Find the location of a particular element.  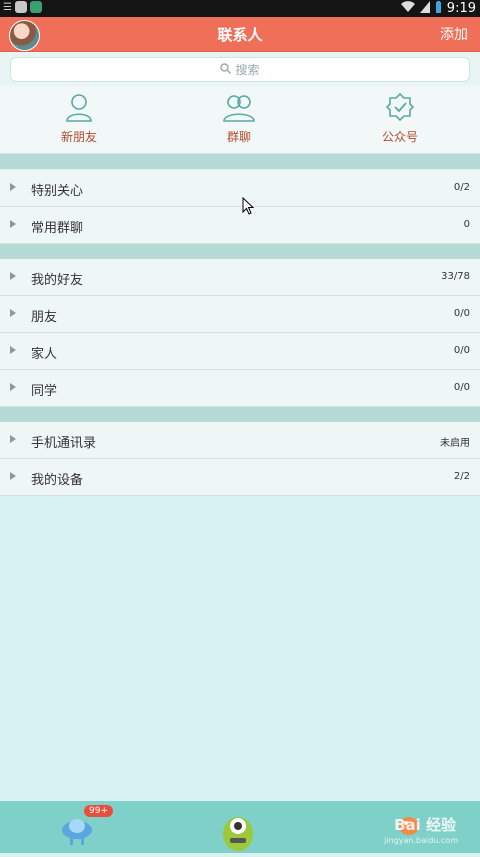

person-icon is located at coordinates (79, 107).